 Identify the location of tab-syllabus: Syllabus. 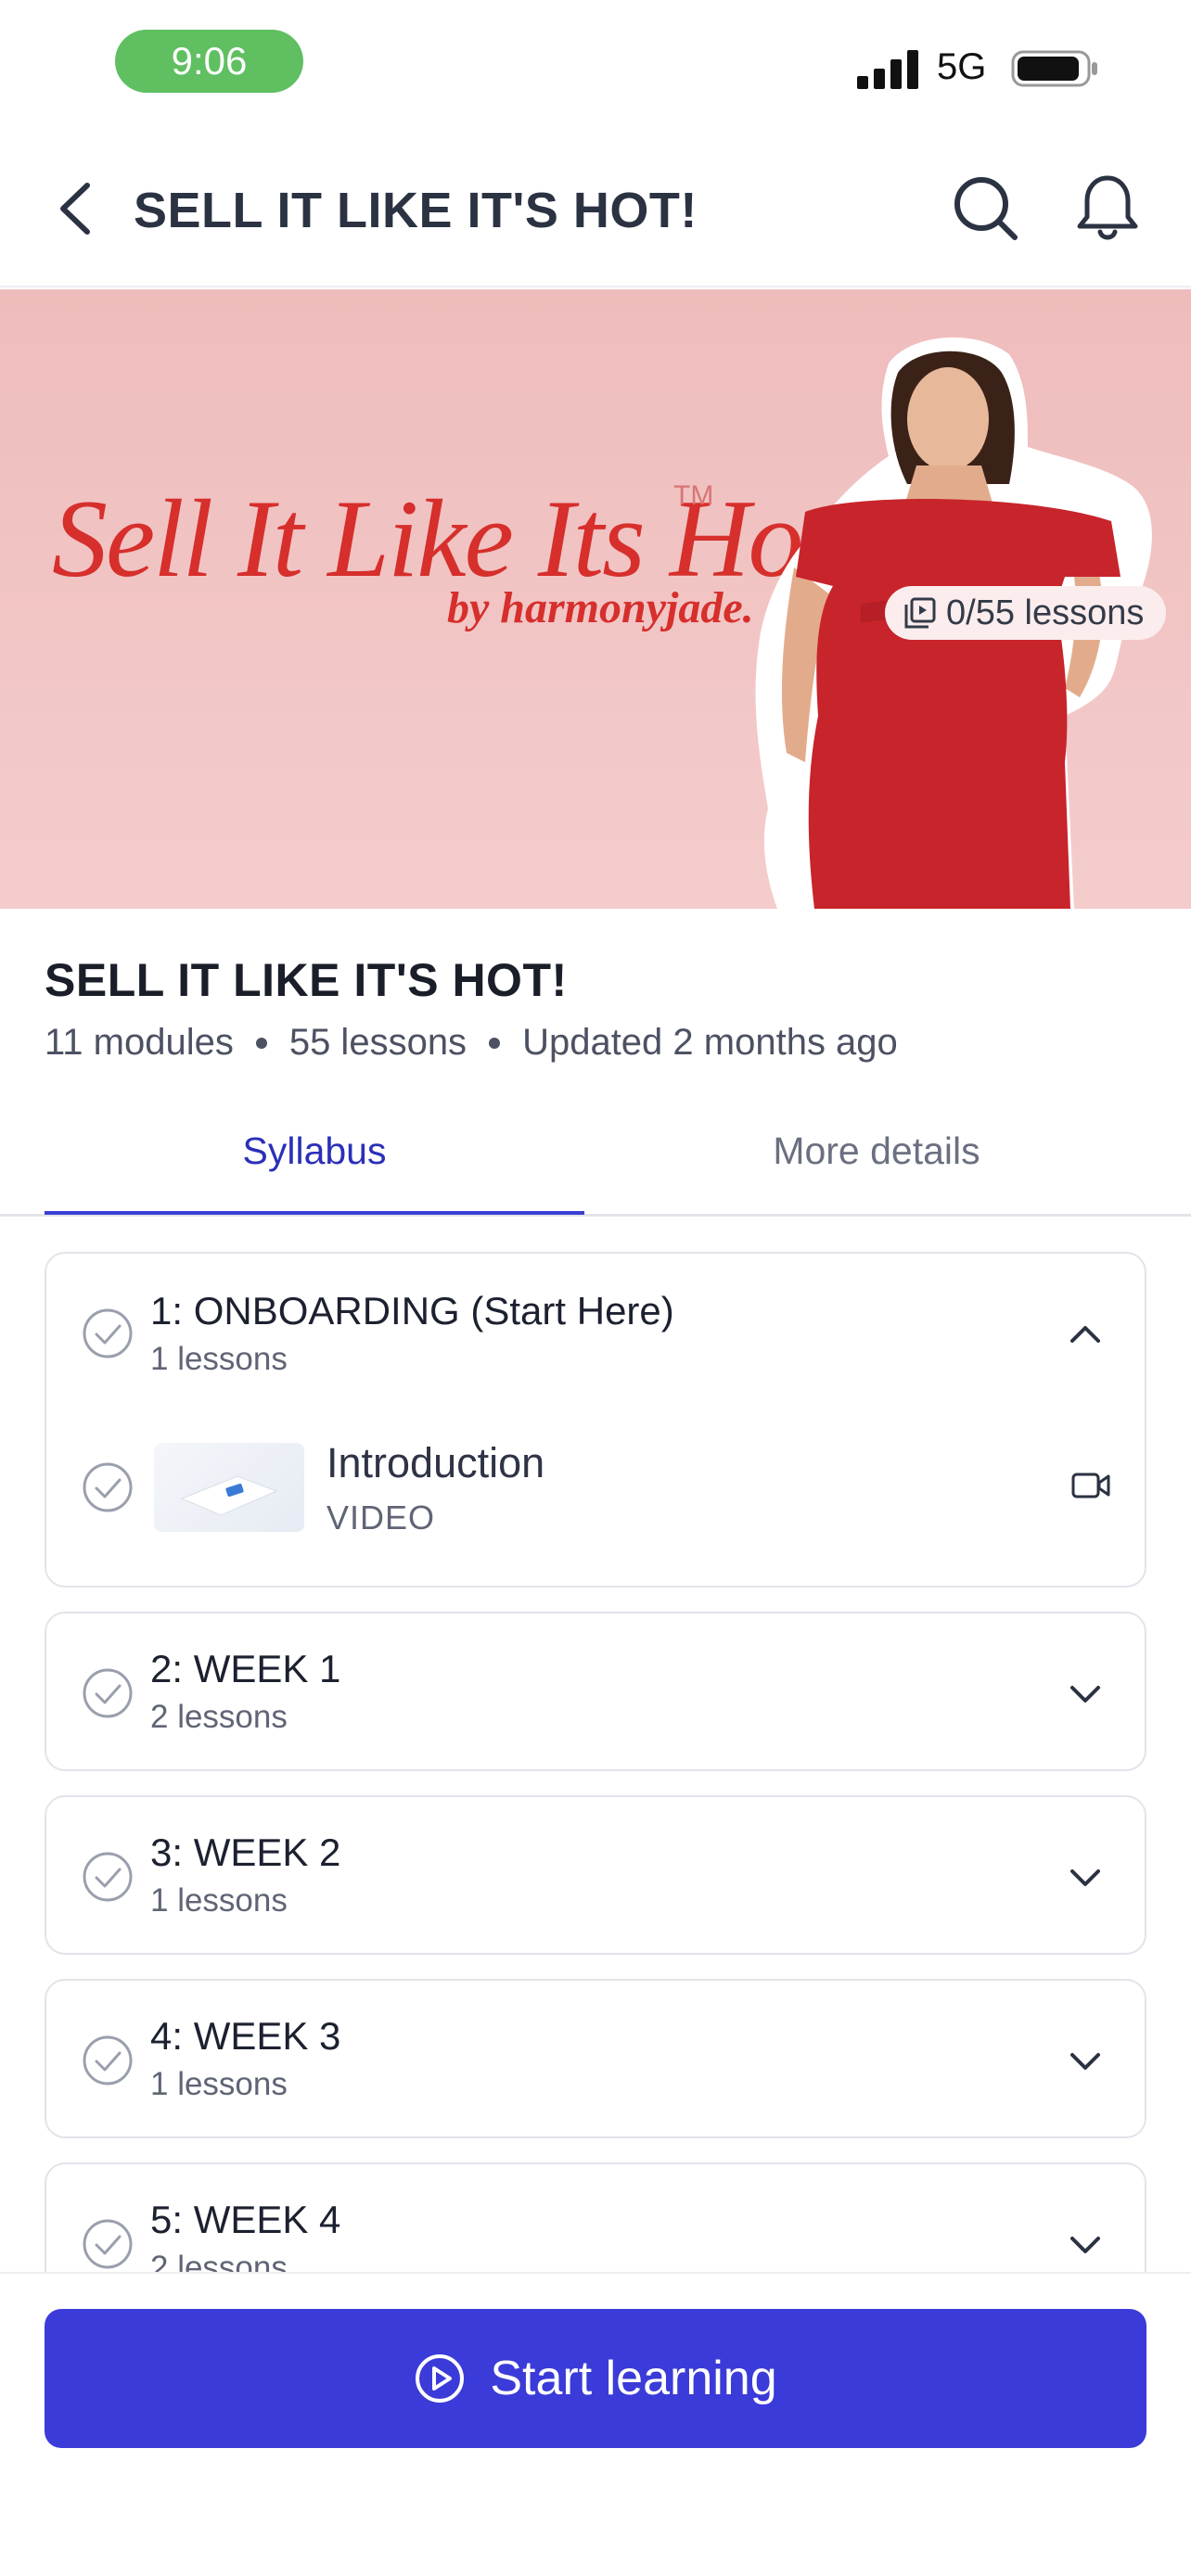
(314, 1151).